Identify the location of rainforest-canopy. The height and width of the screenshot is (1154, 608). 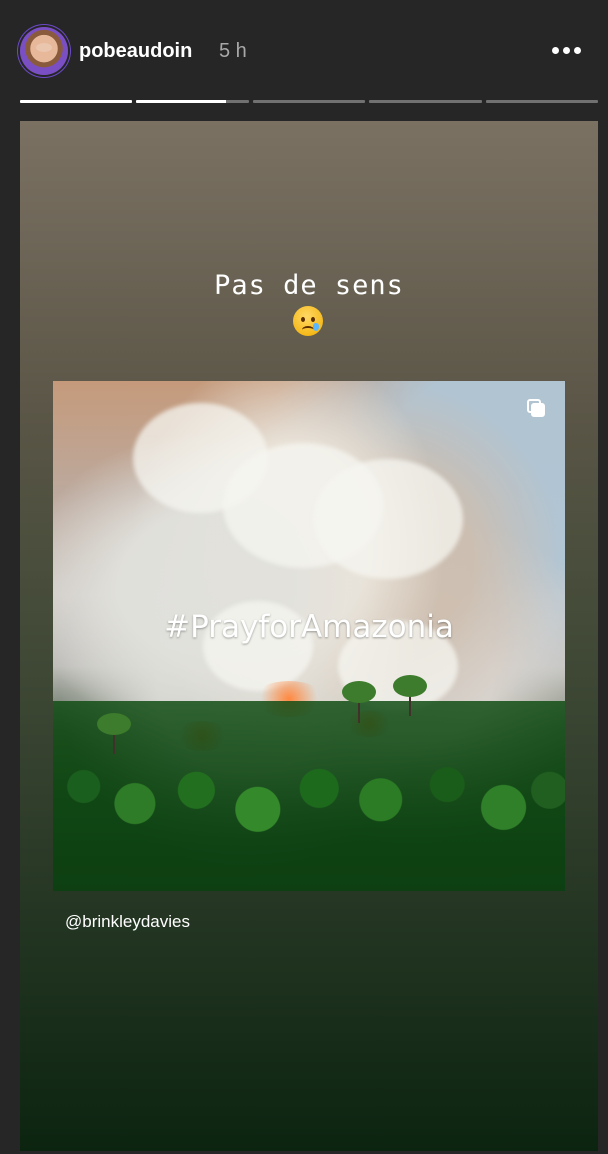
(309, 796).